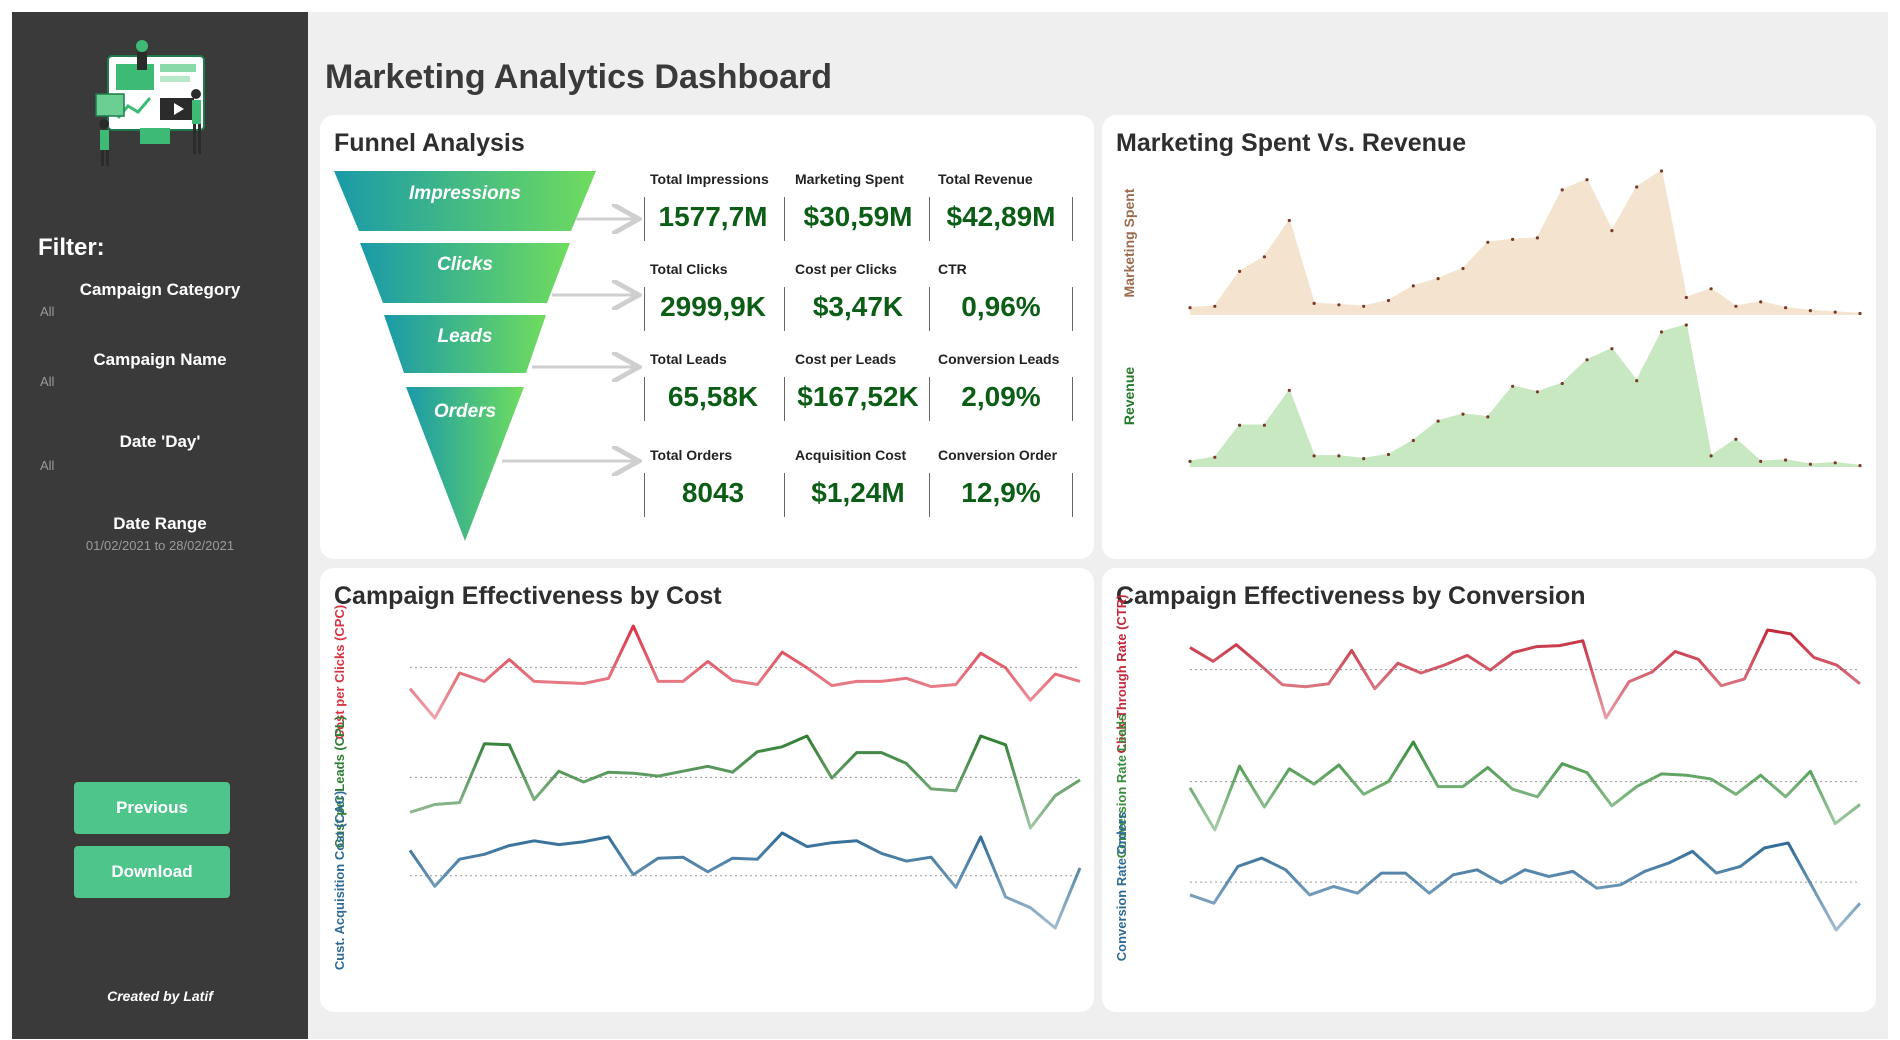  Describe the element at coordinates (1129, 242) in the screenshot. I see `area-series-label-0: Marketing Spent` at that location.